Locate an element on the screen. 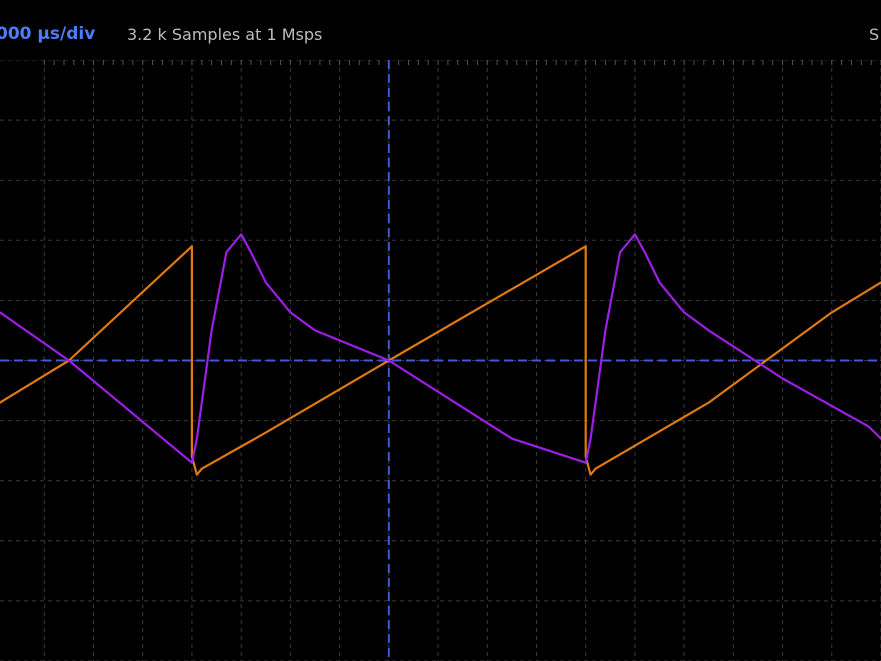 This screenshot has width=881, height=661. sample-rate-label: 3.2 k Samples at 1 Msps is located at coordinates (225, 34).